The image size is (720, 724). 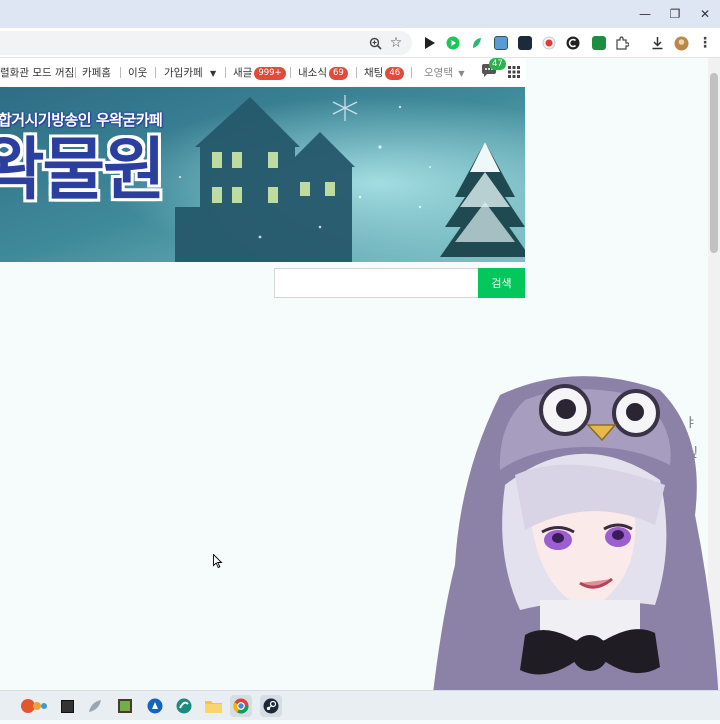 I want to click on minecraft-app-icon, so click(x=125, y=706).